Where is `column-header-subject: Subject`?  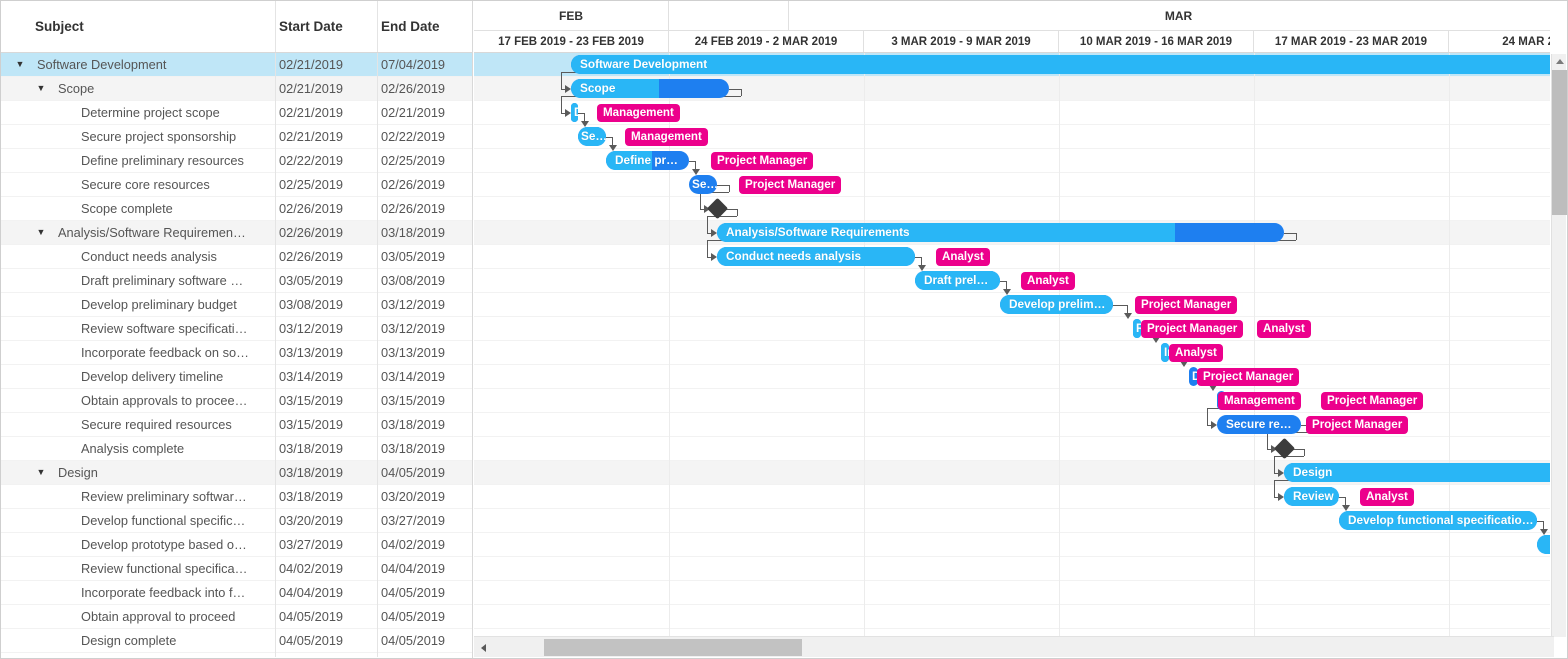 column-header-subject: Subject is located at coordinates (59, 26).